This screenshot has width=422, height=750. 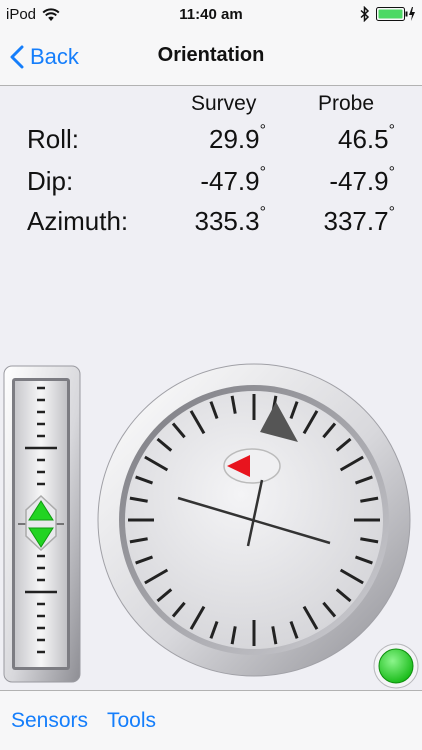 I want to click on navigation-bar: Back Orientation, so click(x=211, y=58).